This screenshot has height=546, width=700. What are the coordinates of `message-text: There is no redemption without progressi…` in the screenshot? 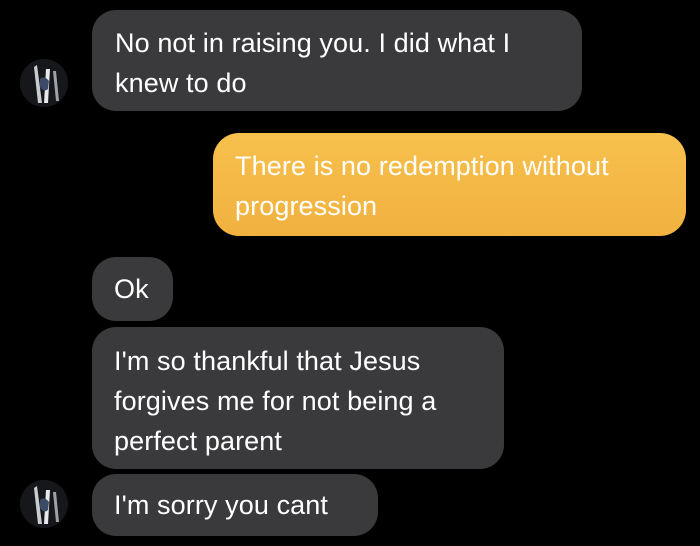 It's located at (422, 186).